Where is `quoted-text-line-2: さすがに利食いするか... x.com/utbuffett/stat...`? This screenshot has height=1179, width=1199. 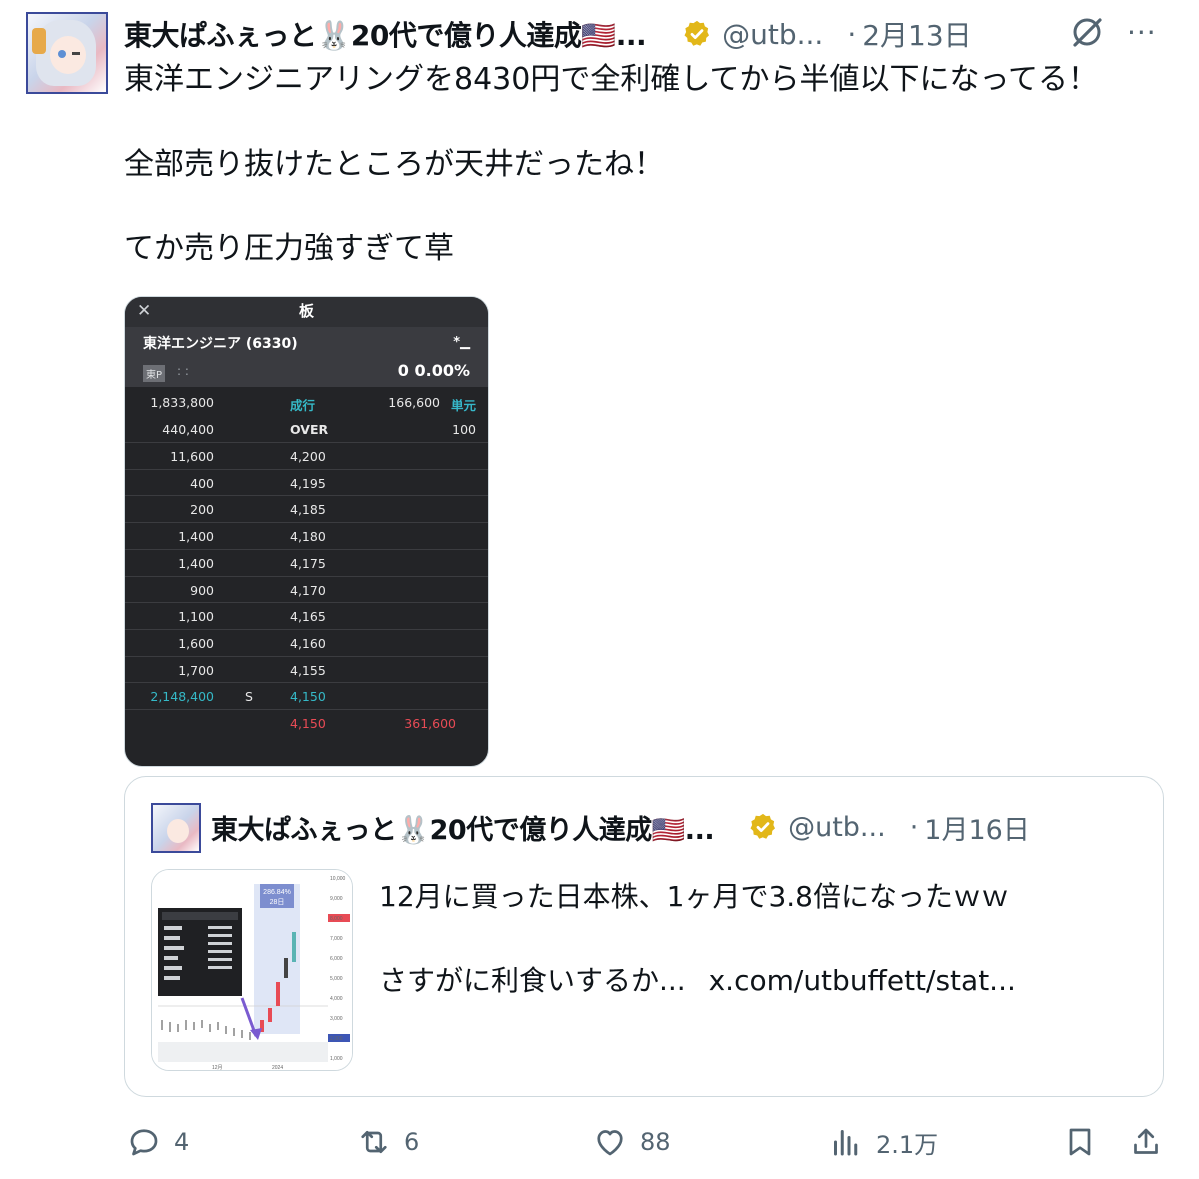 quoted-text-line-2: さすがに利食いするか... x.com/utbuffett/stat... is located at coordinates (697, 979).